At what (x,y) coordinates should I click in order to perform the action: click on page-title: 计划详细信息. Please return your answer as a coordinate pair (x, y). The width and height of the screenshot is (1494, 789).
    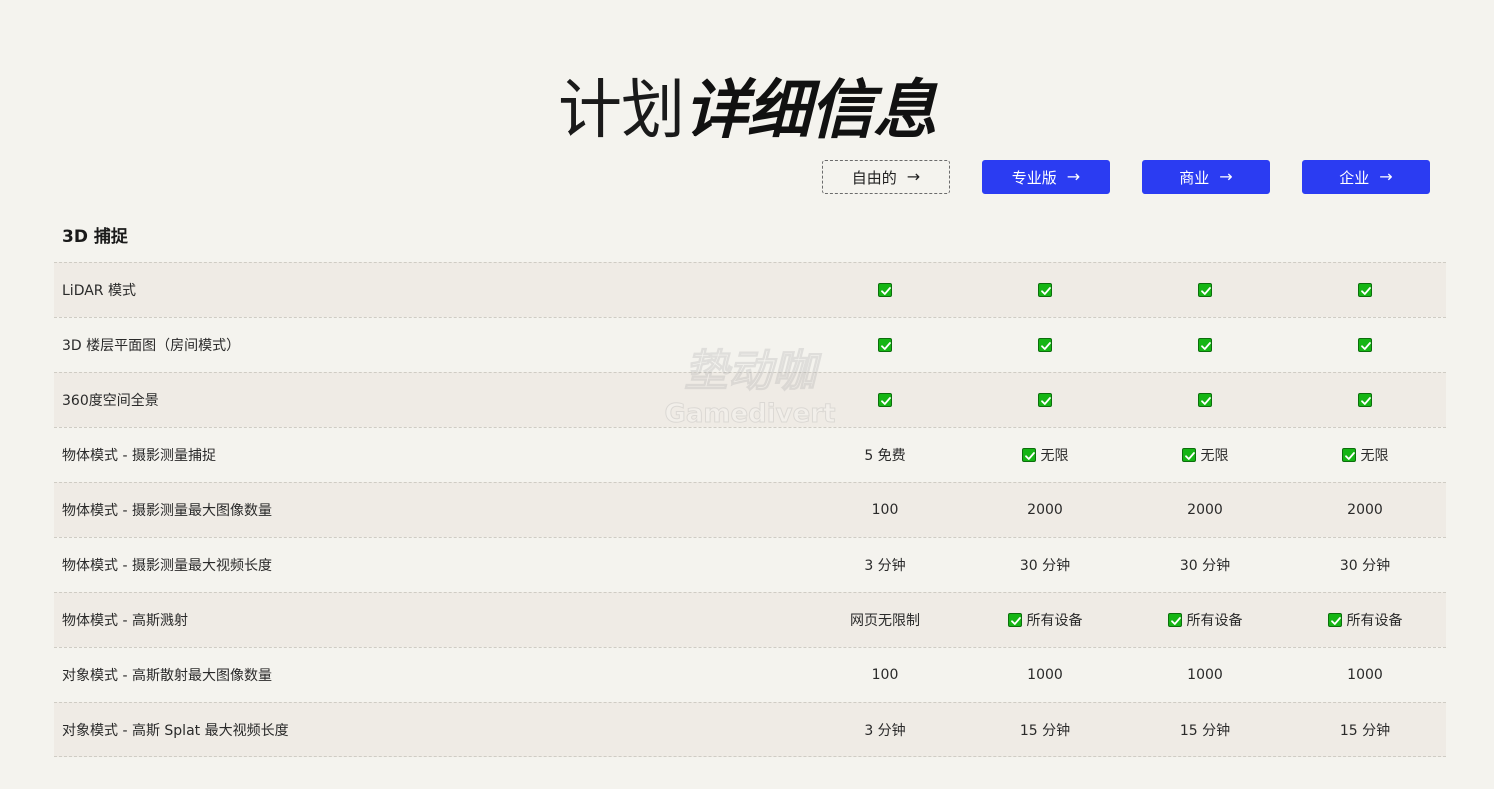
    Looking at the image, I should click on (747, 111).